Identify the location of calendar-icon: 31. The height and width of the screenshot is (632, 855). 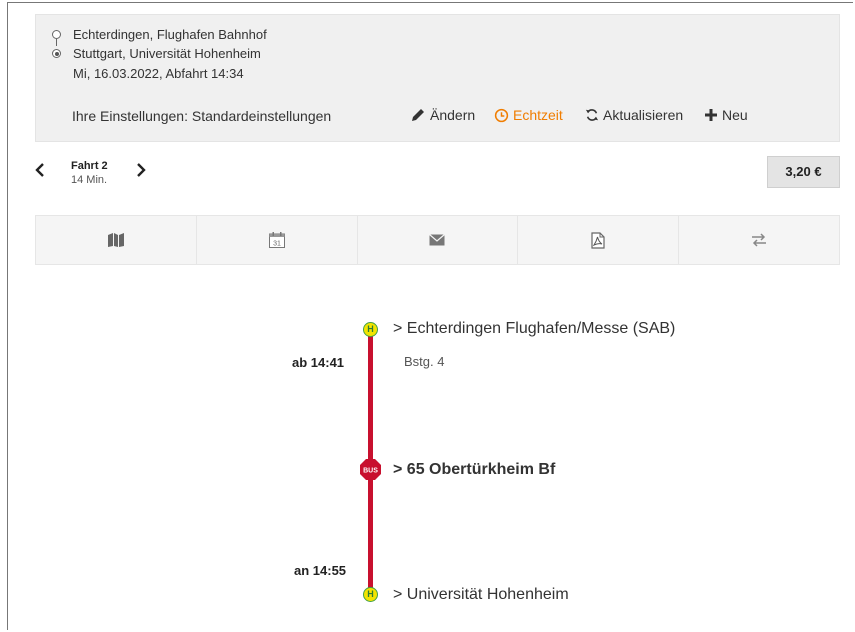
(276, 240).